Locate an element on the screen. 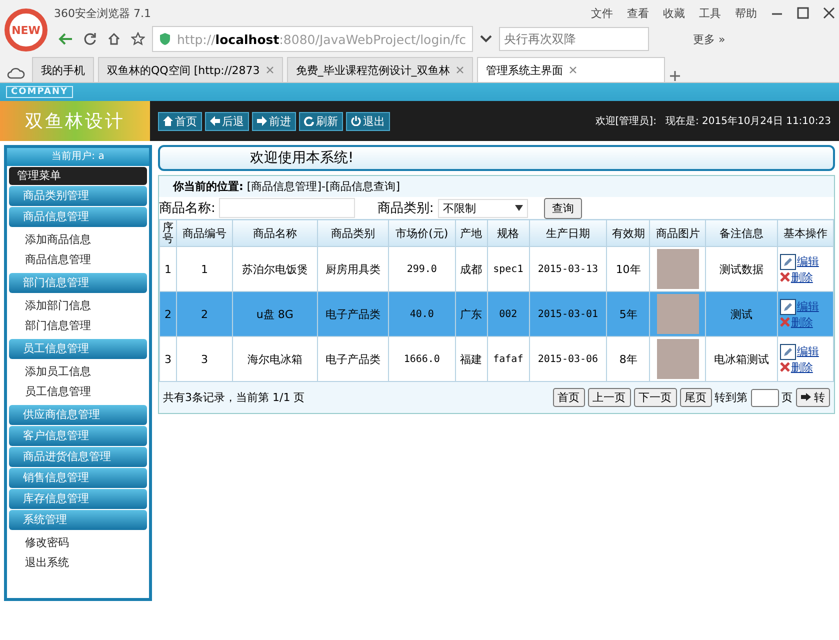 The image size is (839, 640). new-badge-icon: NEW is located at coordinates (26, 30).